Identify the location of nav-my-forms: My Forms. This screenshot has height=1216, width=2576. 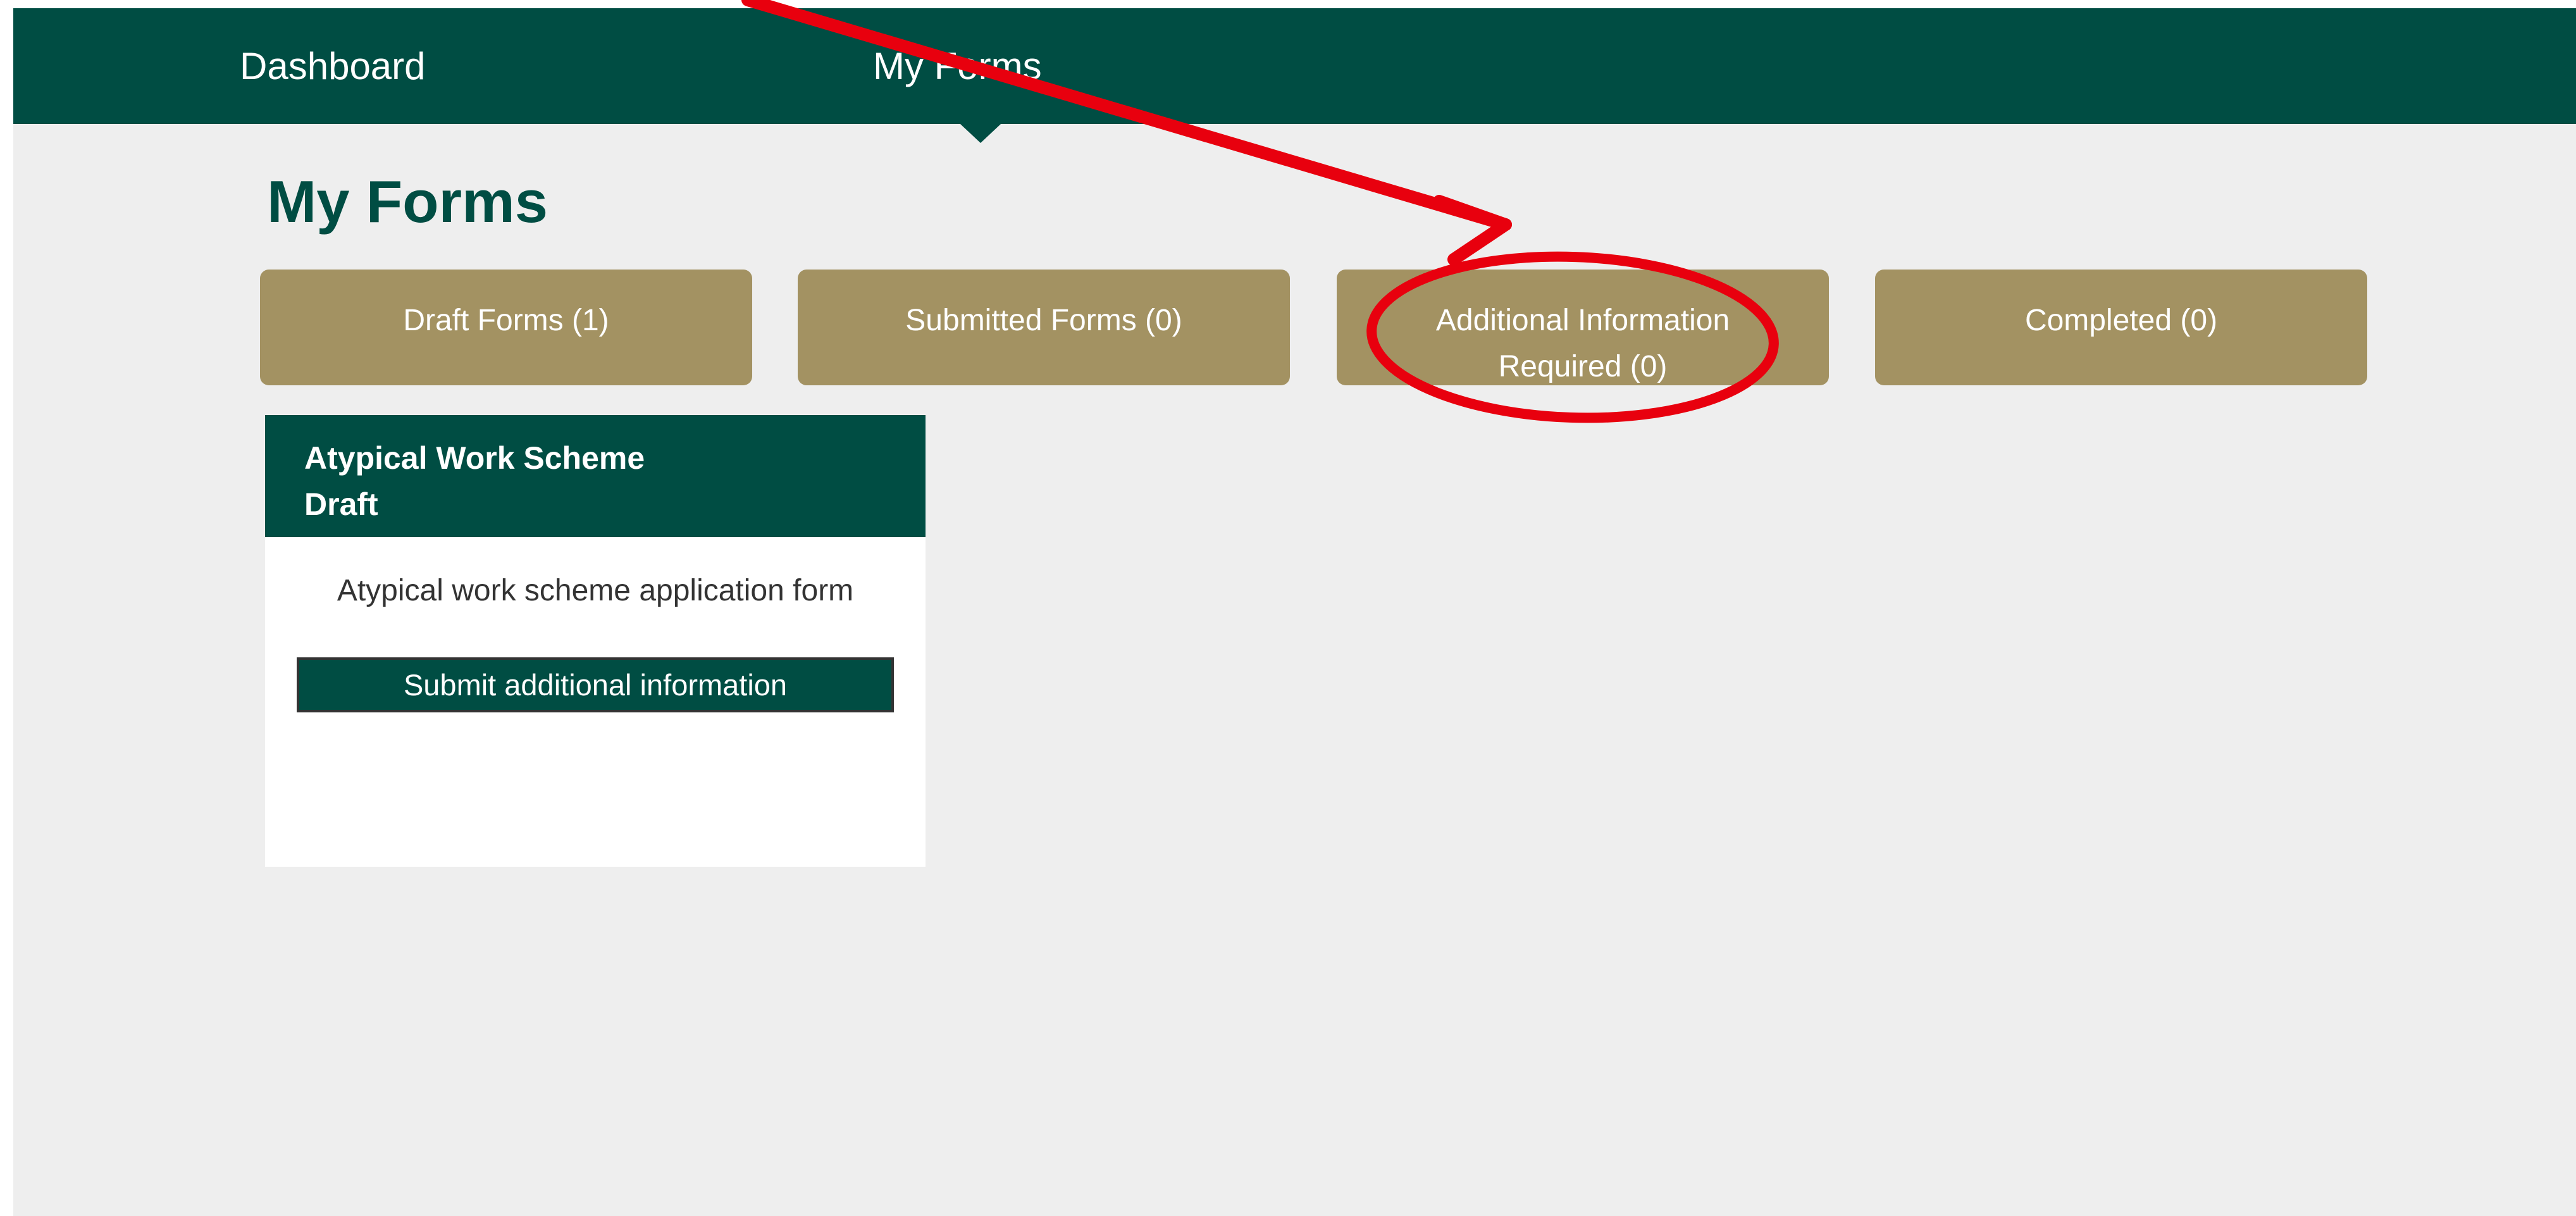
(958, 66).